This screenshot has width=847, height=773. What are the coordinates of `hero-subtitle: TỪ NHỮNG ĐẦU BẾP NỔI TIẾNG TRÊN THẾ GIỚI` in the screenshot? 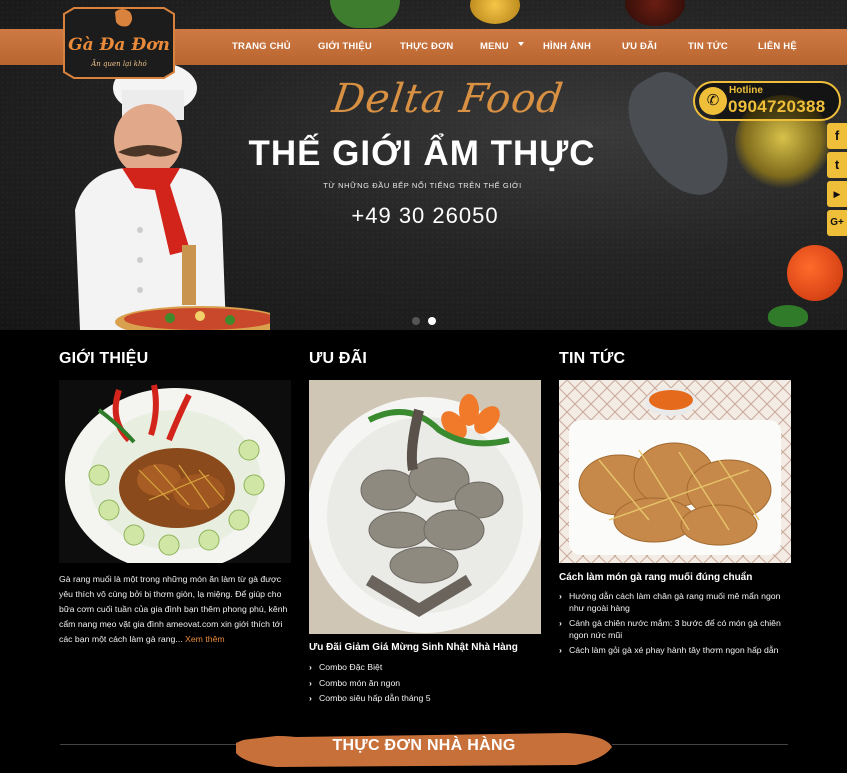 It's located at (422, 185).